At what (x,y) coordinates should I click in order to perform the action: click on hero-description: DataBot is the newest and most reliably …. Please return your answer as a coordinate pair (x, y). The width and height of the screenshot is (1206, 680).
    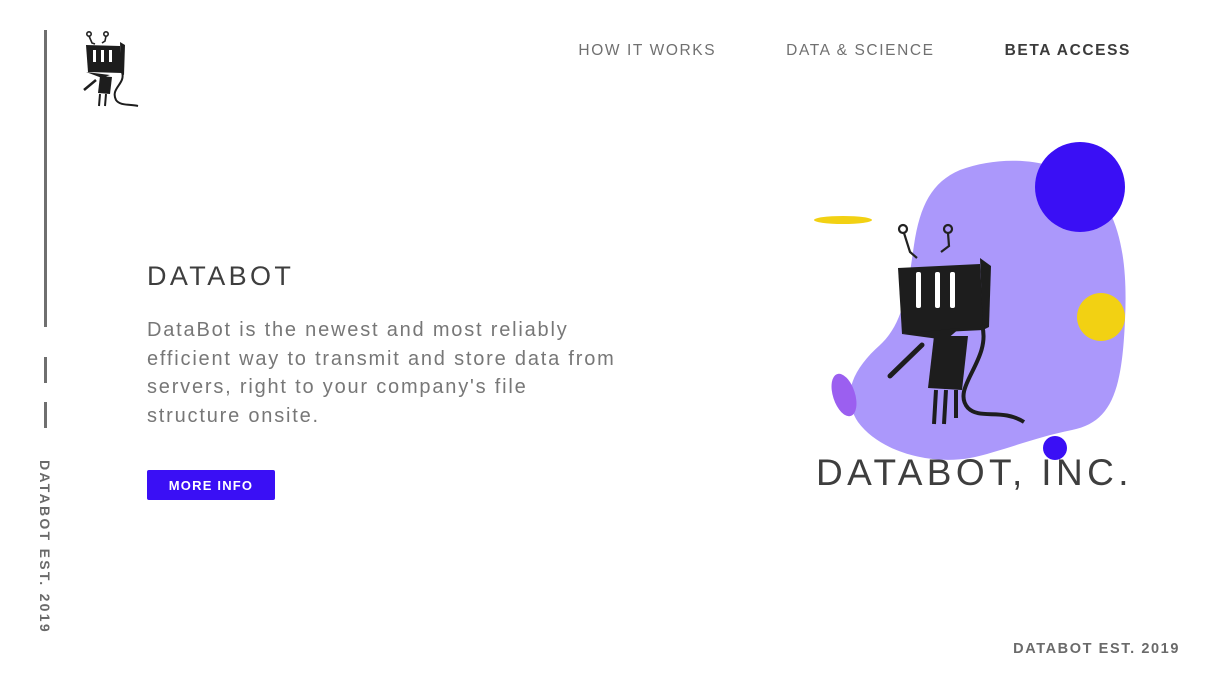
    Looking at the image, I should click on (381, 373).